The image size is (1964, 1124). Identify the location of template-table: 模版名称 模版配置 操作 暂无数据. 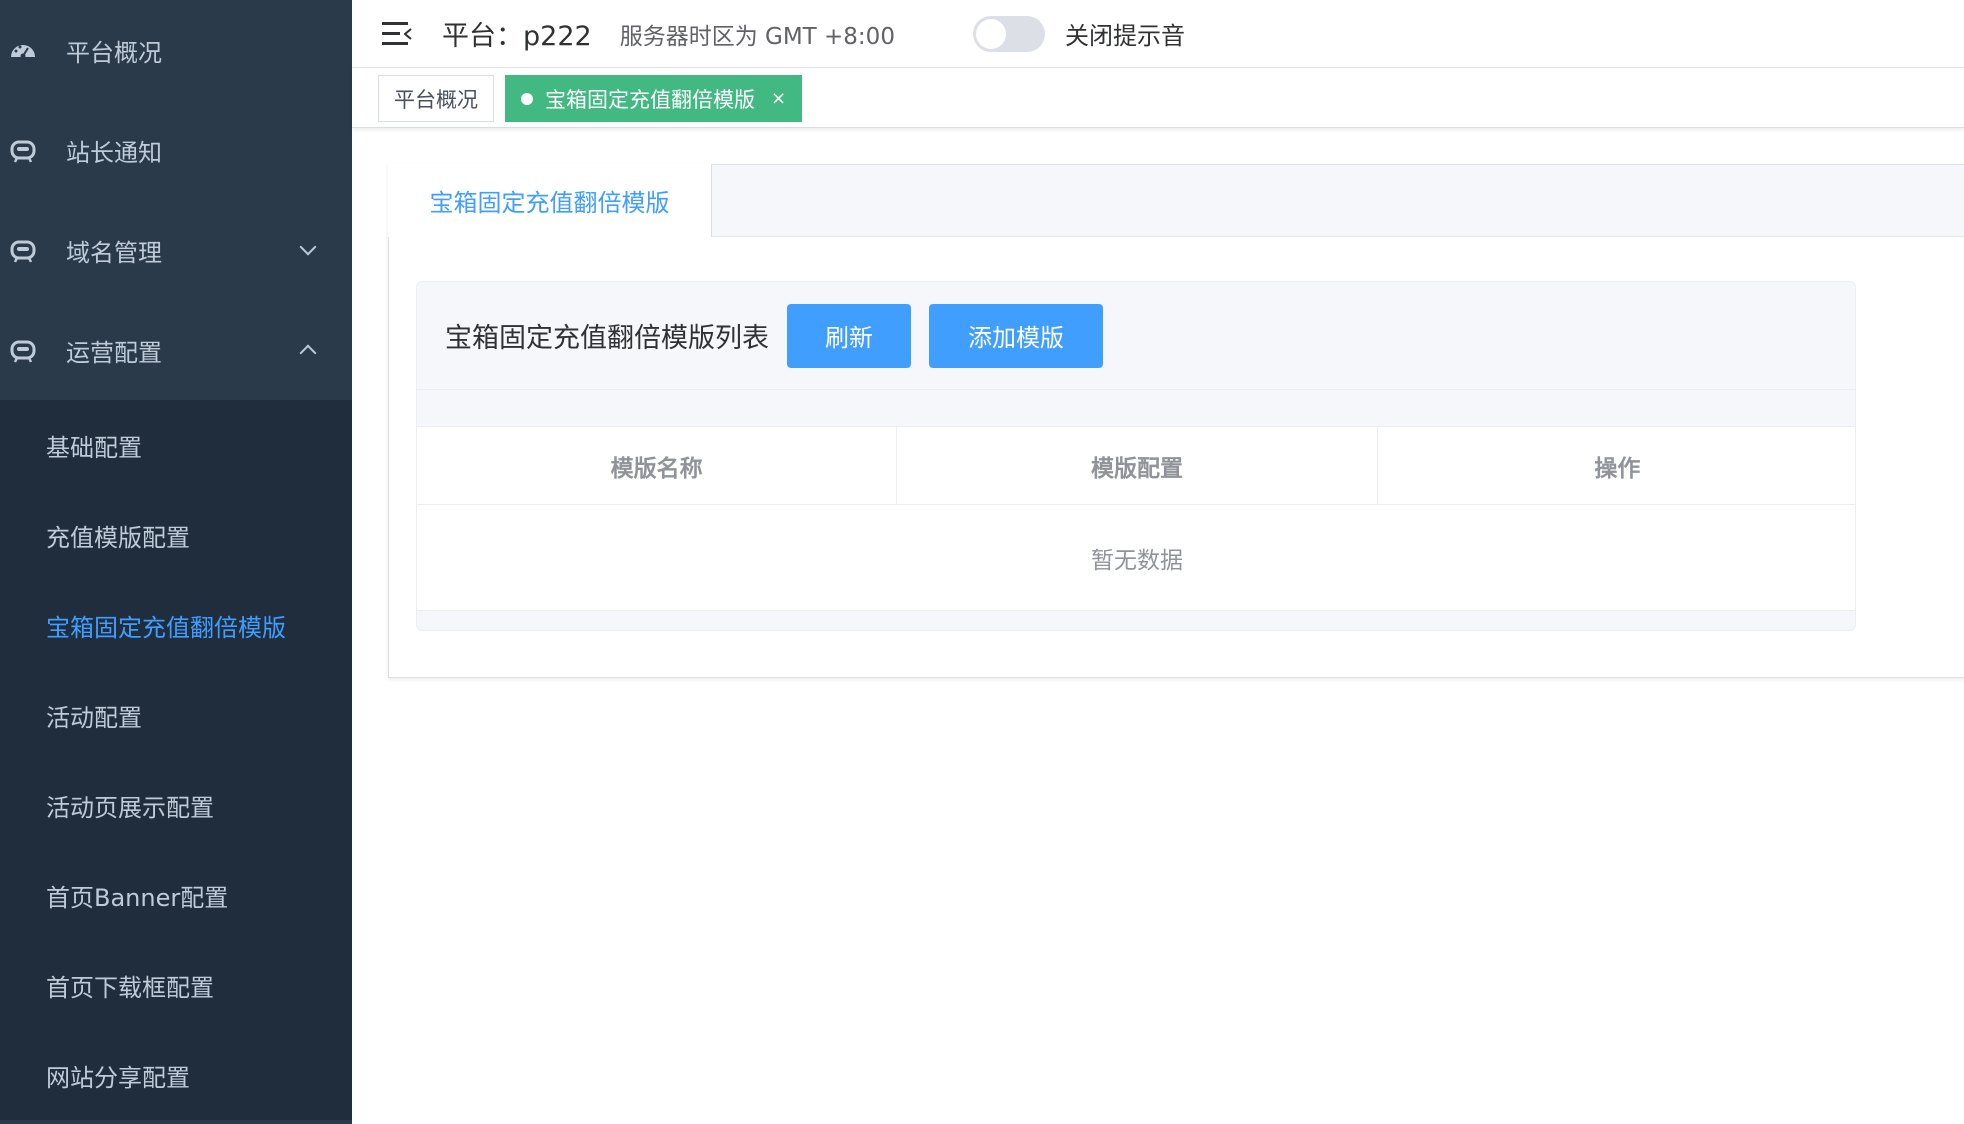
(1136, 518).